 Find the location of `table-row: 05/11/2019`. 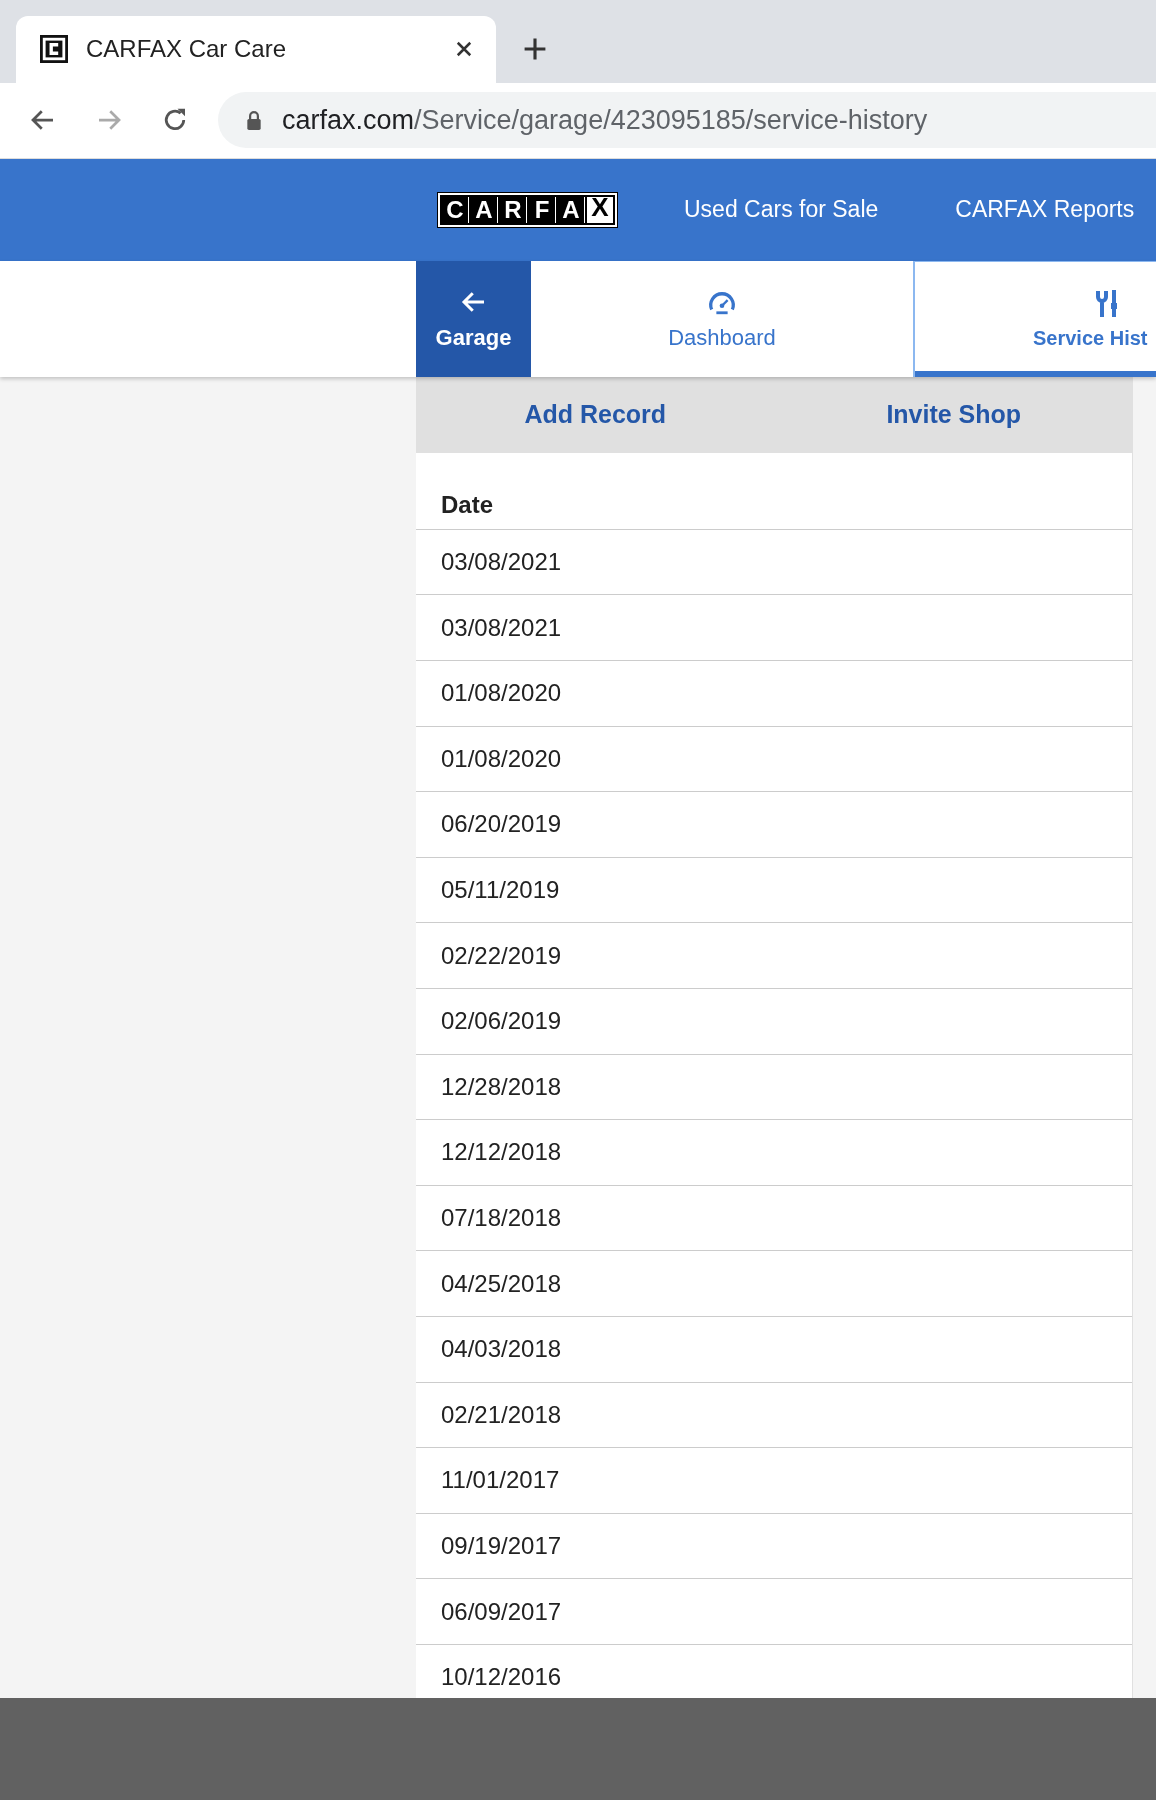

table-row: 05/11/2019 is located at coordinates (774, 890).